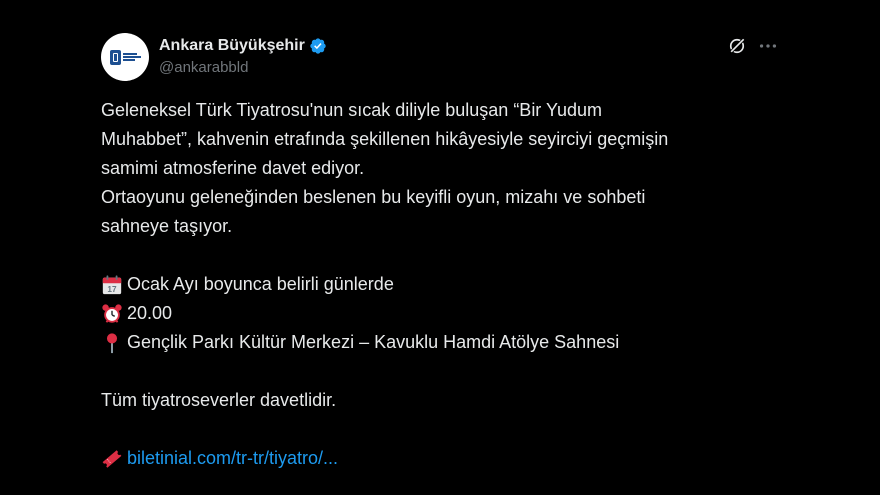 The height and width of the screenshot is (495, 880). What do you see at coordinates (441, 58) in the screenshot?
I see `tweet-header: Ankara Büyükşehir @ankarabbld` at bounding box center [441, 58].